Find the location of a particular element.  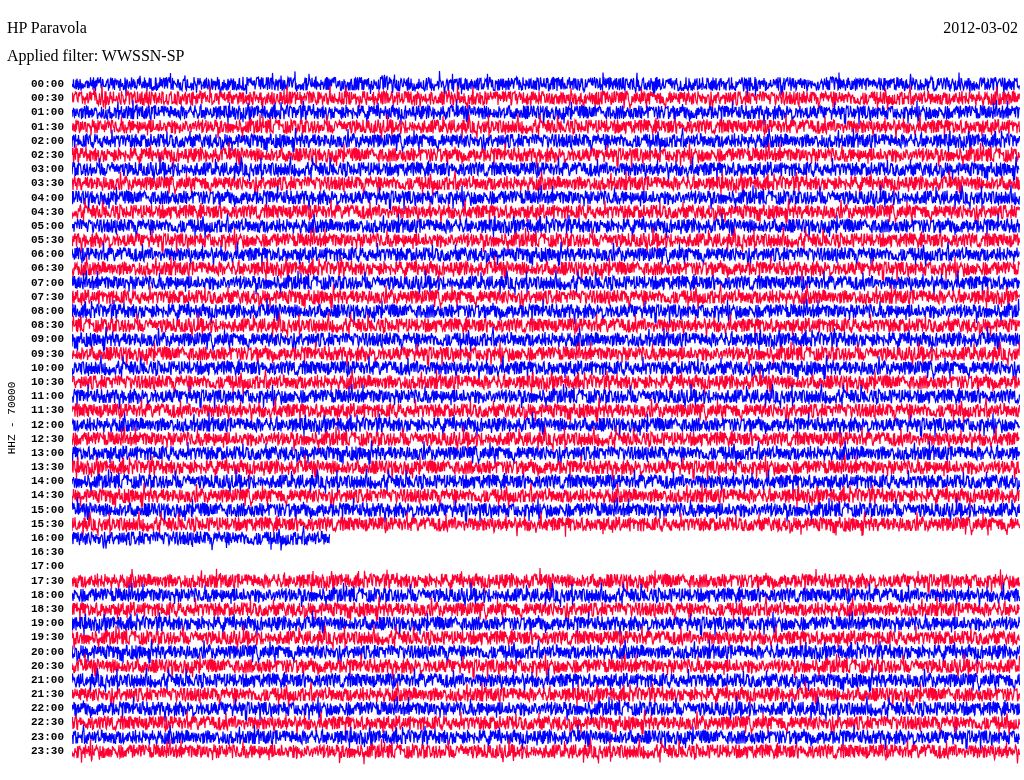

axis-label: HHZ - 70000 is located at coordinates (11, 418).